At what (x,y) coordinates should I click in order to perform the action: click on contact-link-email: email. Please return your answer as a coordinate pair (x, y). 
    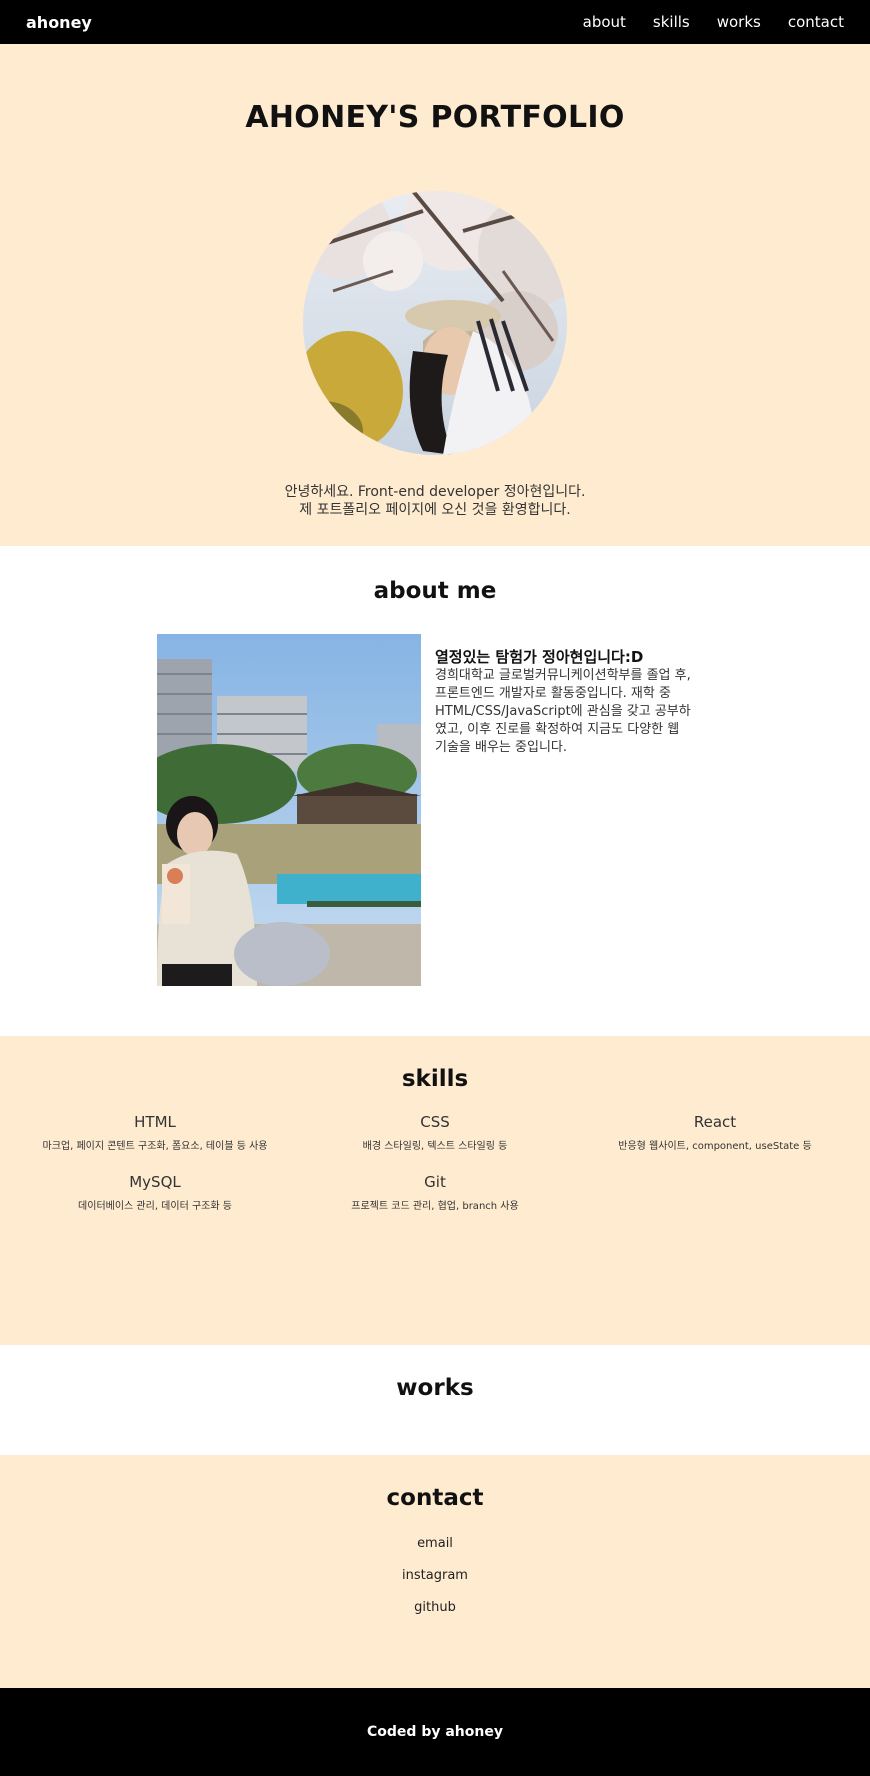
    Looking at the image, I should click on (435, 1544).